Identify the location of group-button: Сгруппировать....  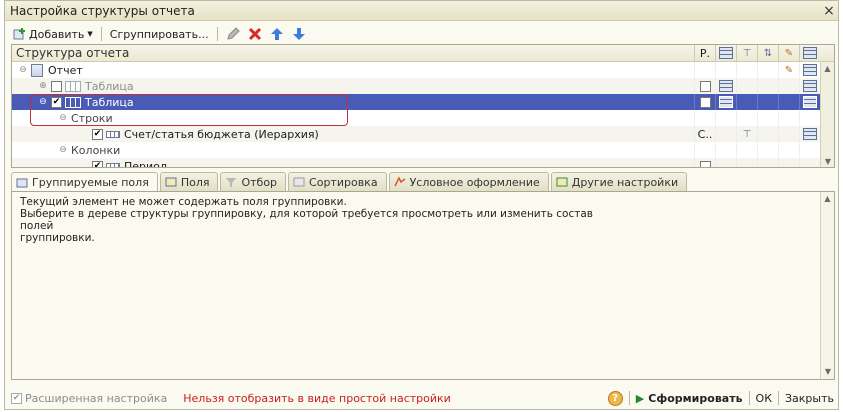
(159, 34).